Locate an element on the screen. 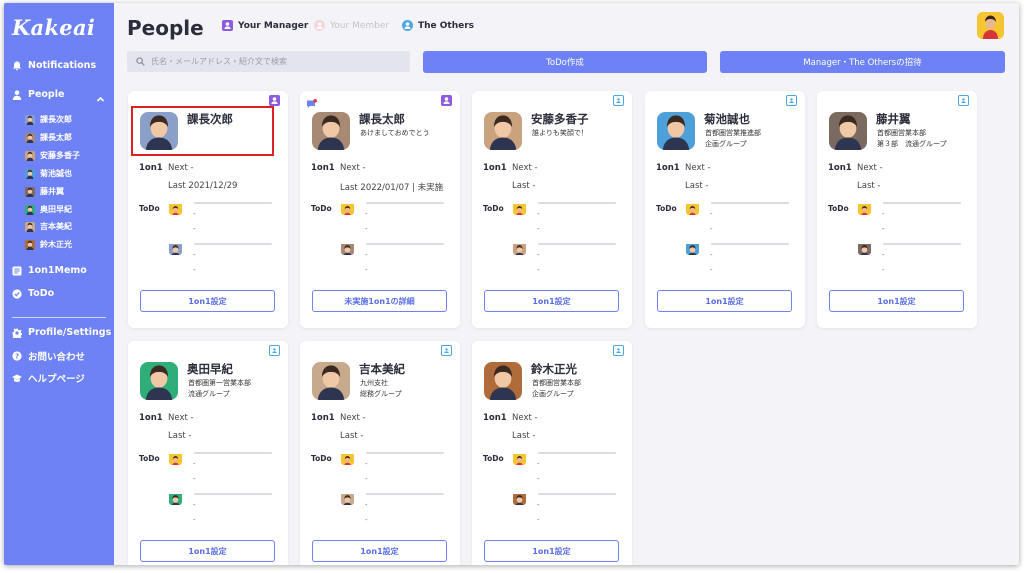 This screenshot has width=1024, height=573. oneonone-settings-button: 未実施1on1の詳細 is located at coordinates (379, 301).